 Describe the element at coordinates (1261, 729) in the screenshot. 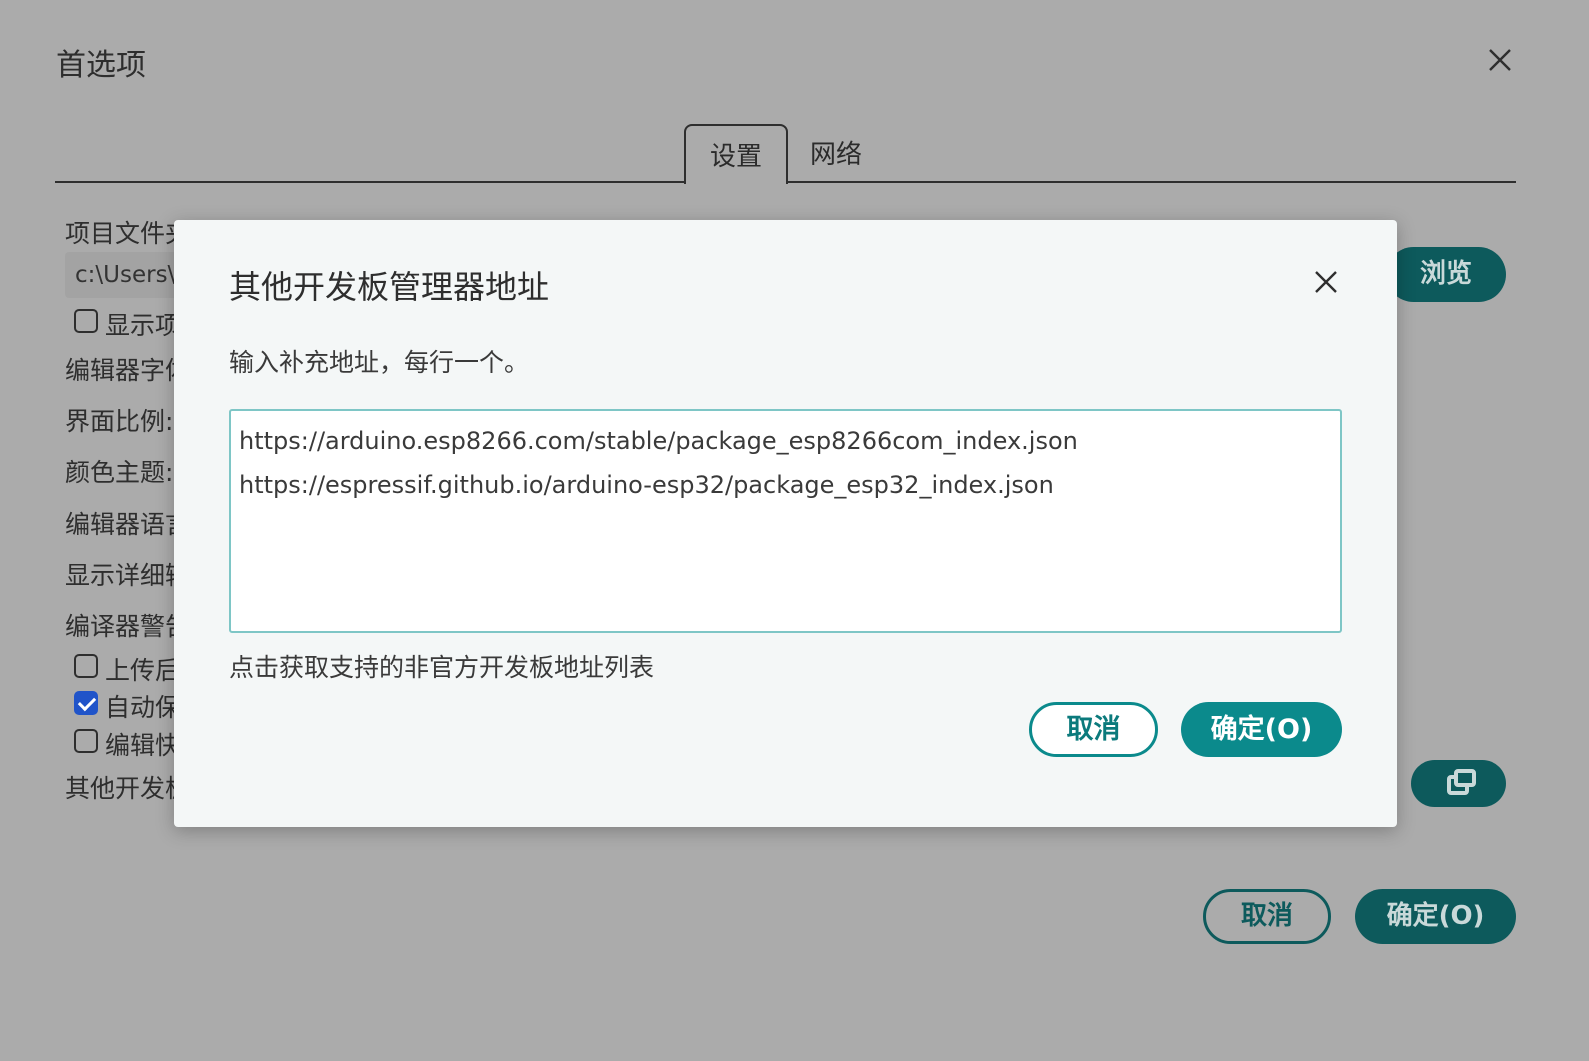

I see `dialog-ok-button: 确定(O)` at that location.